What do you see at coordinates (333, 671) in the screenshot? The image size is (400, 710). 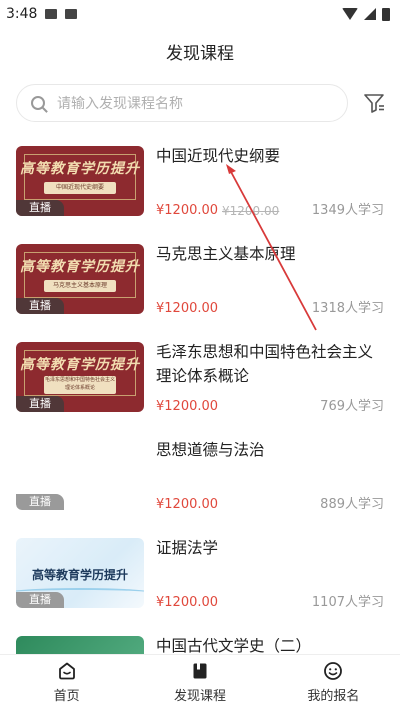 I see `smile-icon` at bounding box center [333, 671].